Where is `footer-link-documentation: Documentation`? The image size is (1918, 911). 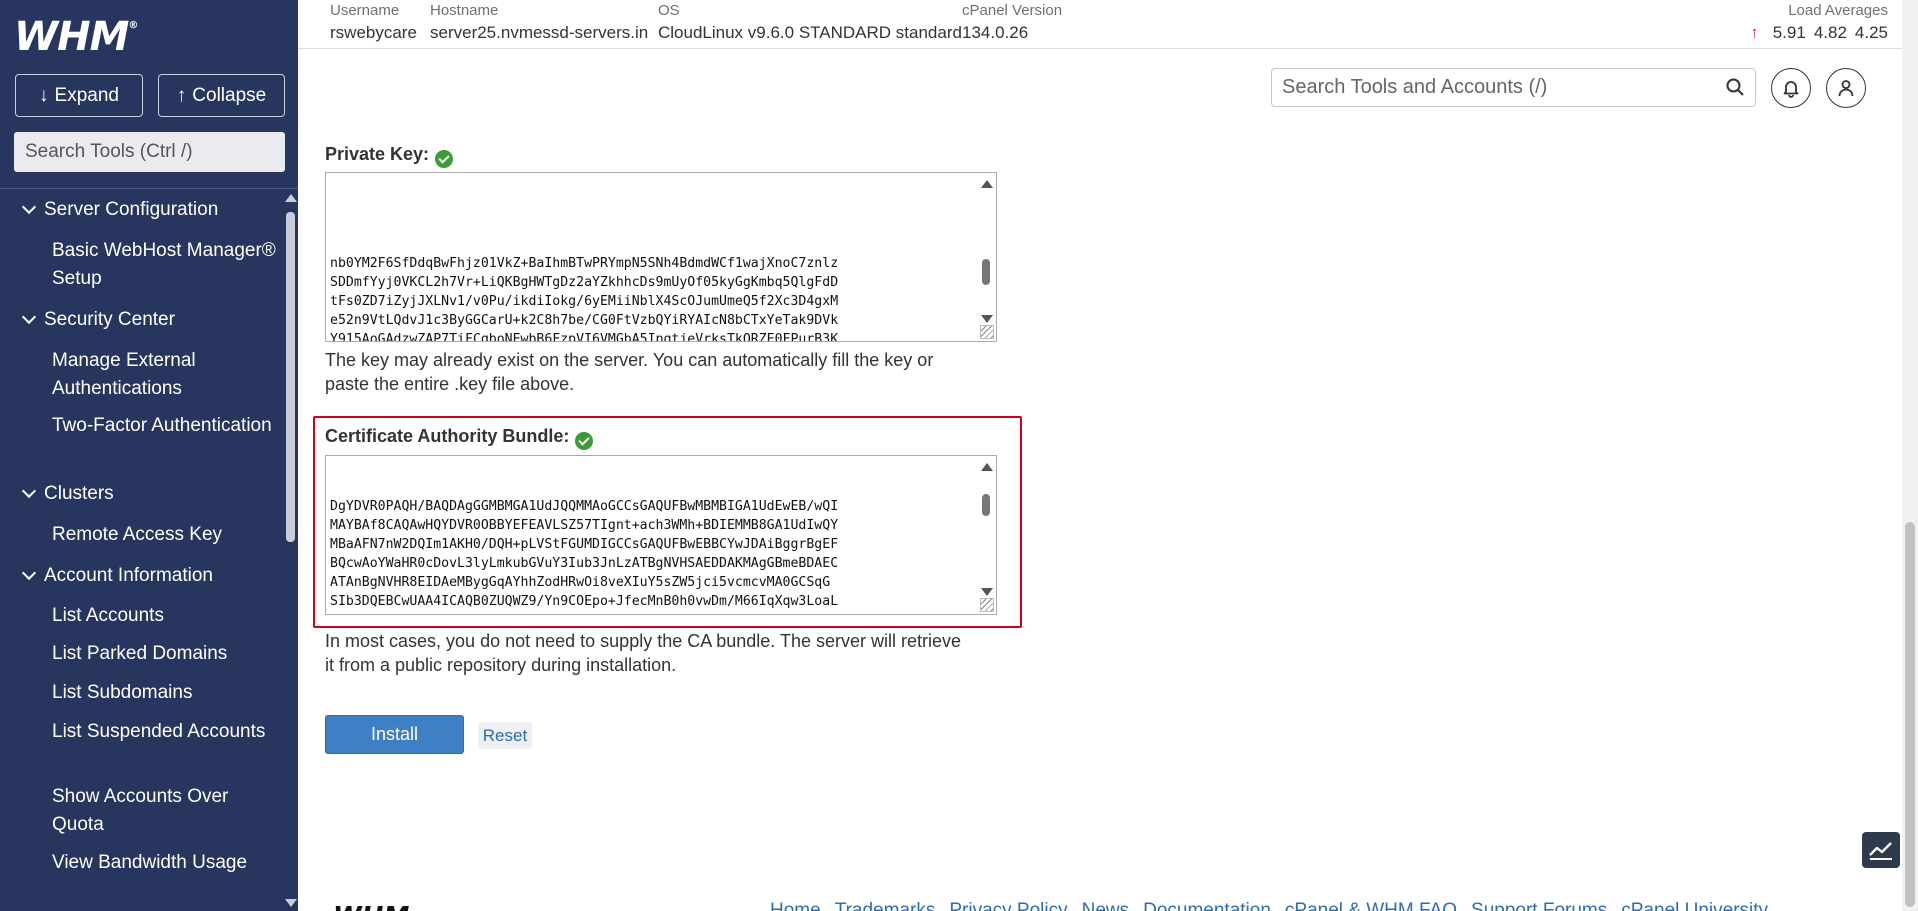 footer-link-documentation: Documentation is located at coordinates (1207, 905).